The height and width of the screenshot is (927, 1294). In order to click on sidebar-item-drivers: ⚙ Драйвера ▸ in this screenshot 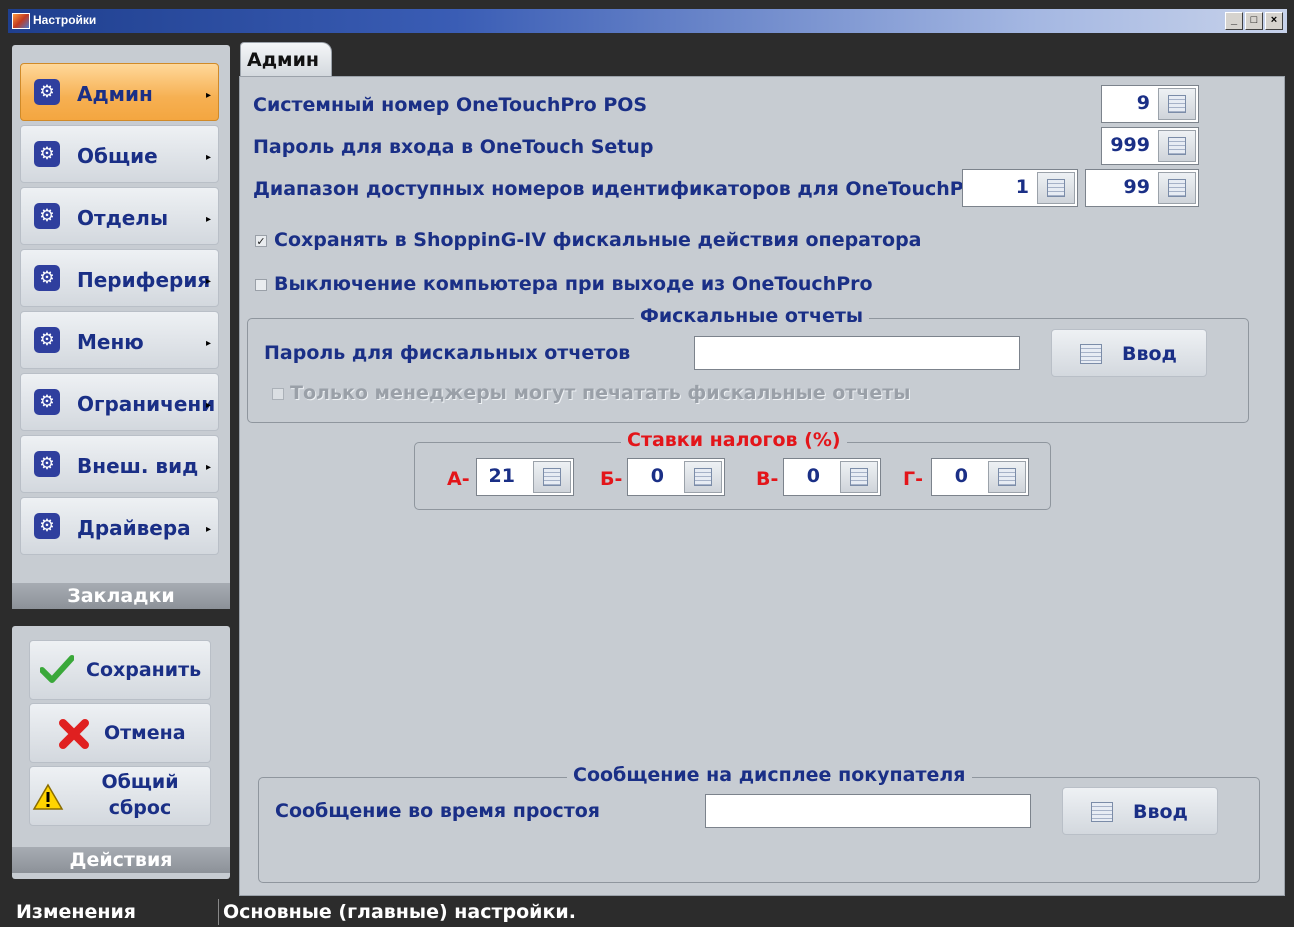, I will do `click(119, 526)`.